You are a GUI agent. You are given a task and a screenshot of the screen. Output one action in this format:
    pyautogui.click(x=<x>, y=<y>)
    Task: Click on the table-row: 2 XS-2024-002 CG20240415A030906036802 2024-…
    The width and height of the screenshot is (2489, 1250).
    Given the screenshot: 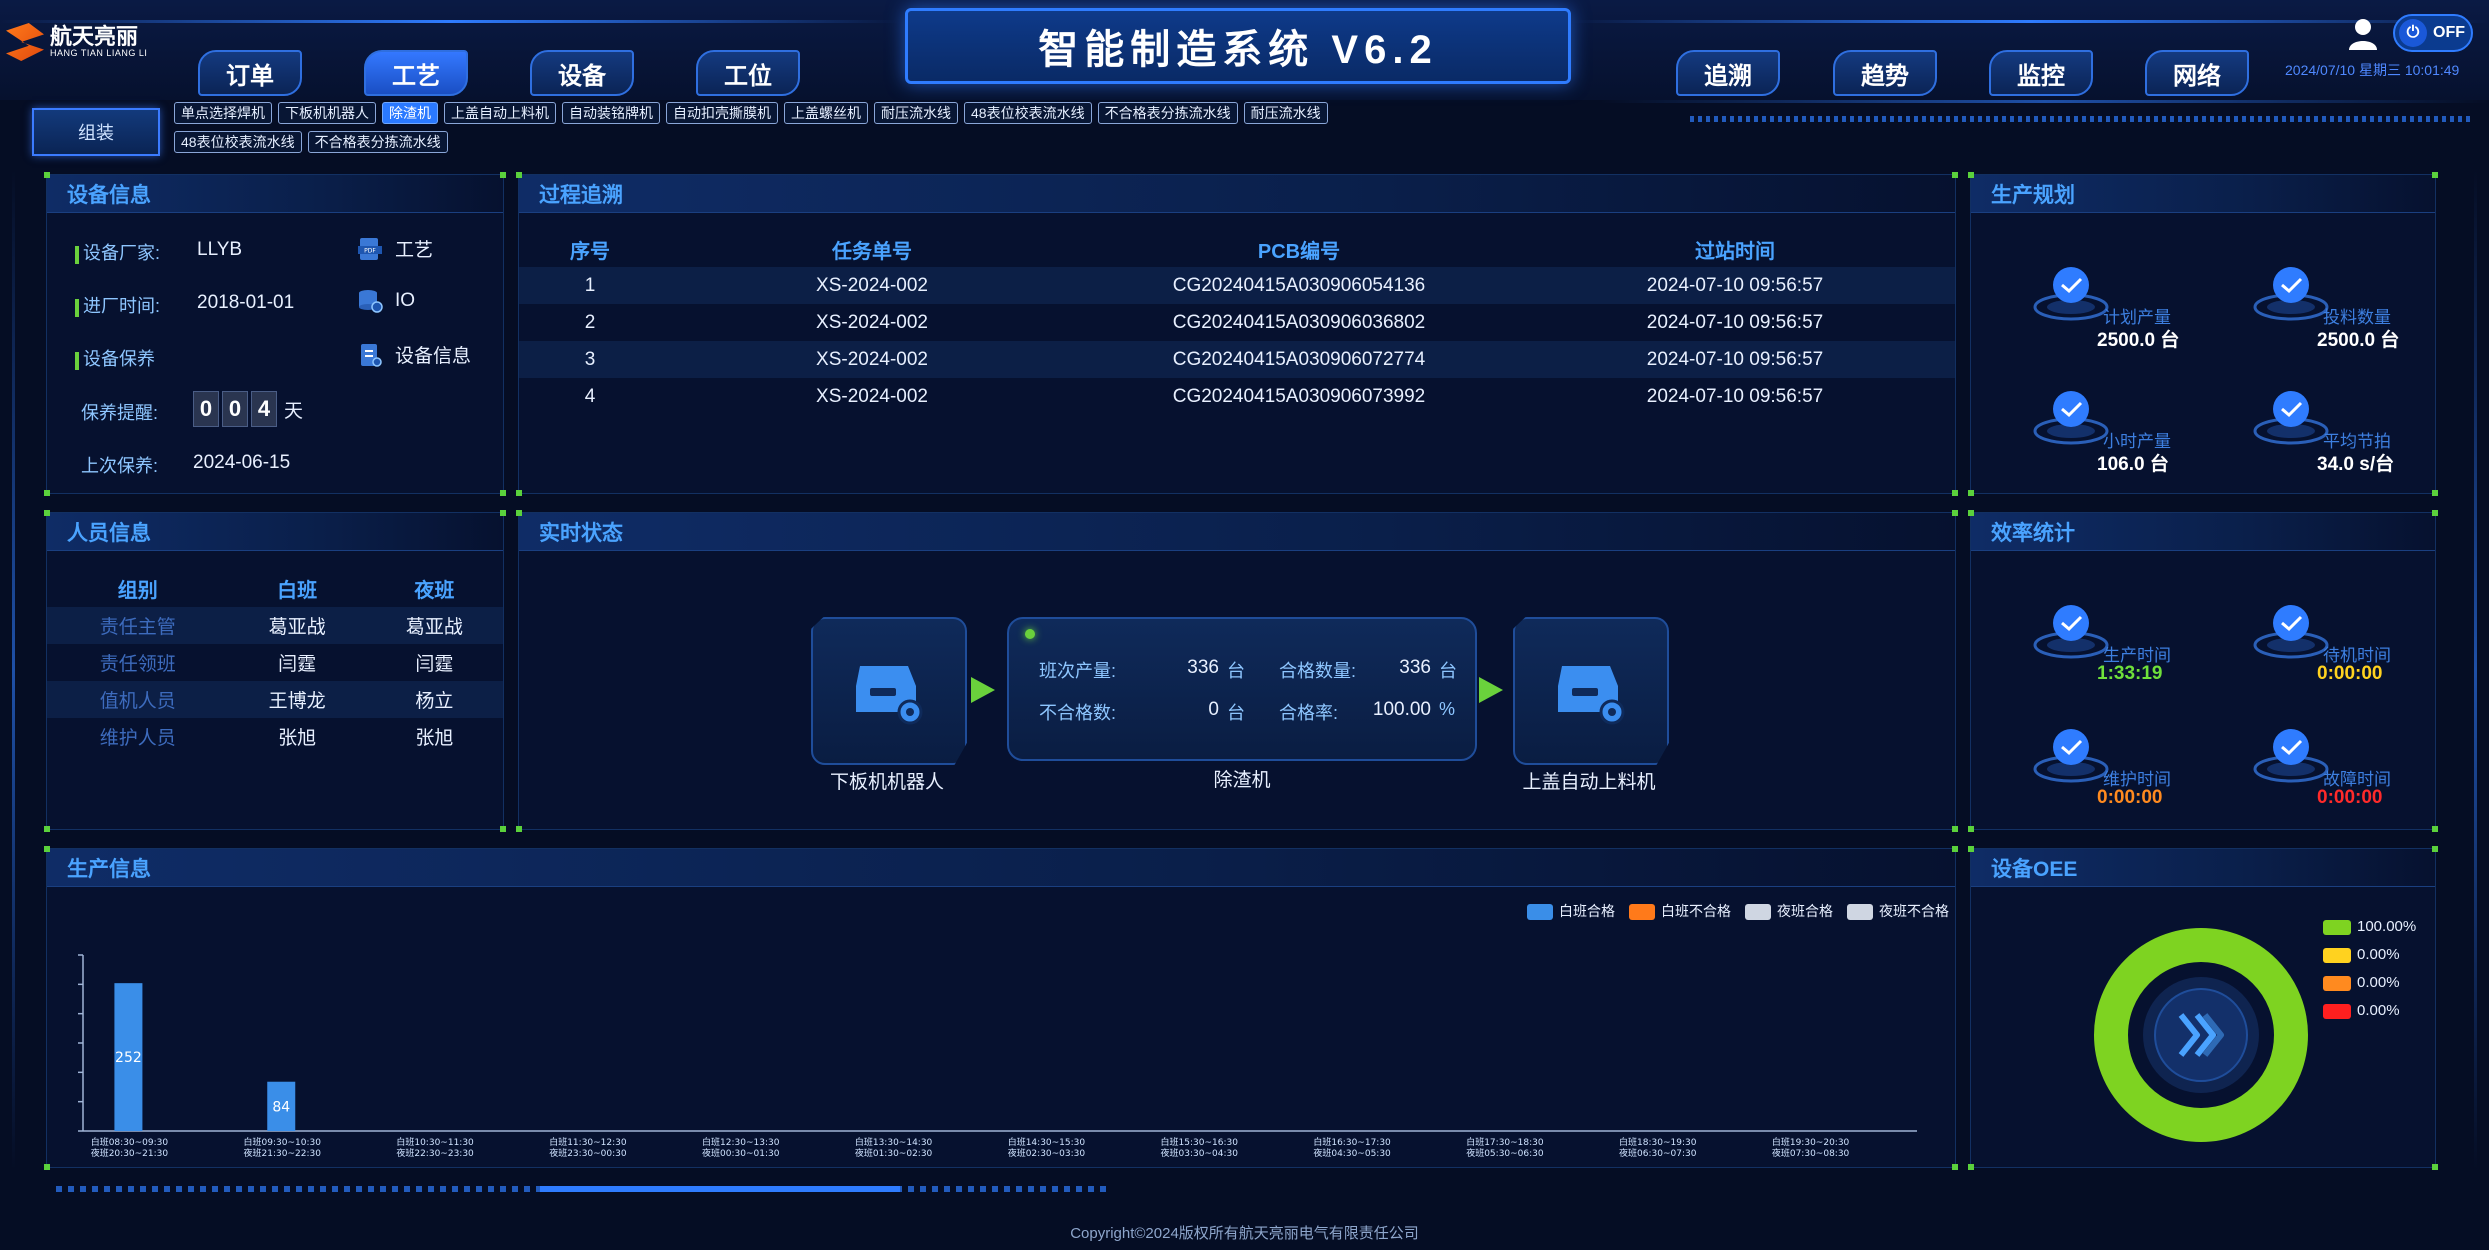 What is the action you would take?
    pyautogui.click(x=1237, y=322)
    